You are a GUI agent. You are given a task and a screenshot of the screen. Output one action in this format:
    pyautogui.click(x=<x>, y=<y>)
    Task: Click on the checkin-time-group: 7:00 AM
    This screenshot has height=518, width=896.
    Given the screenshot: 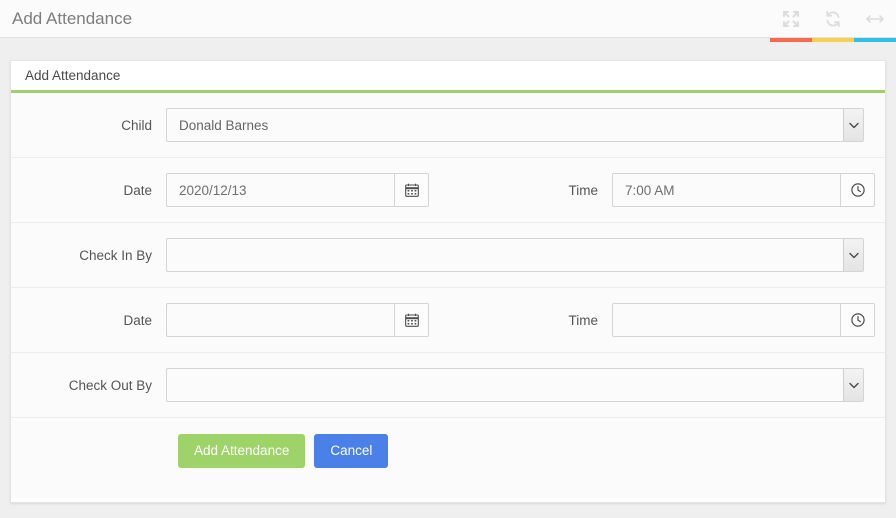 What is the action you would take?
    pyautogui.click(x=743, y=190)
    